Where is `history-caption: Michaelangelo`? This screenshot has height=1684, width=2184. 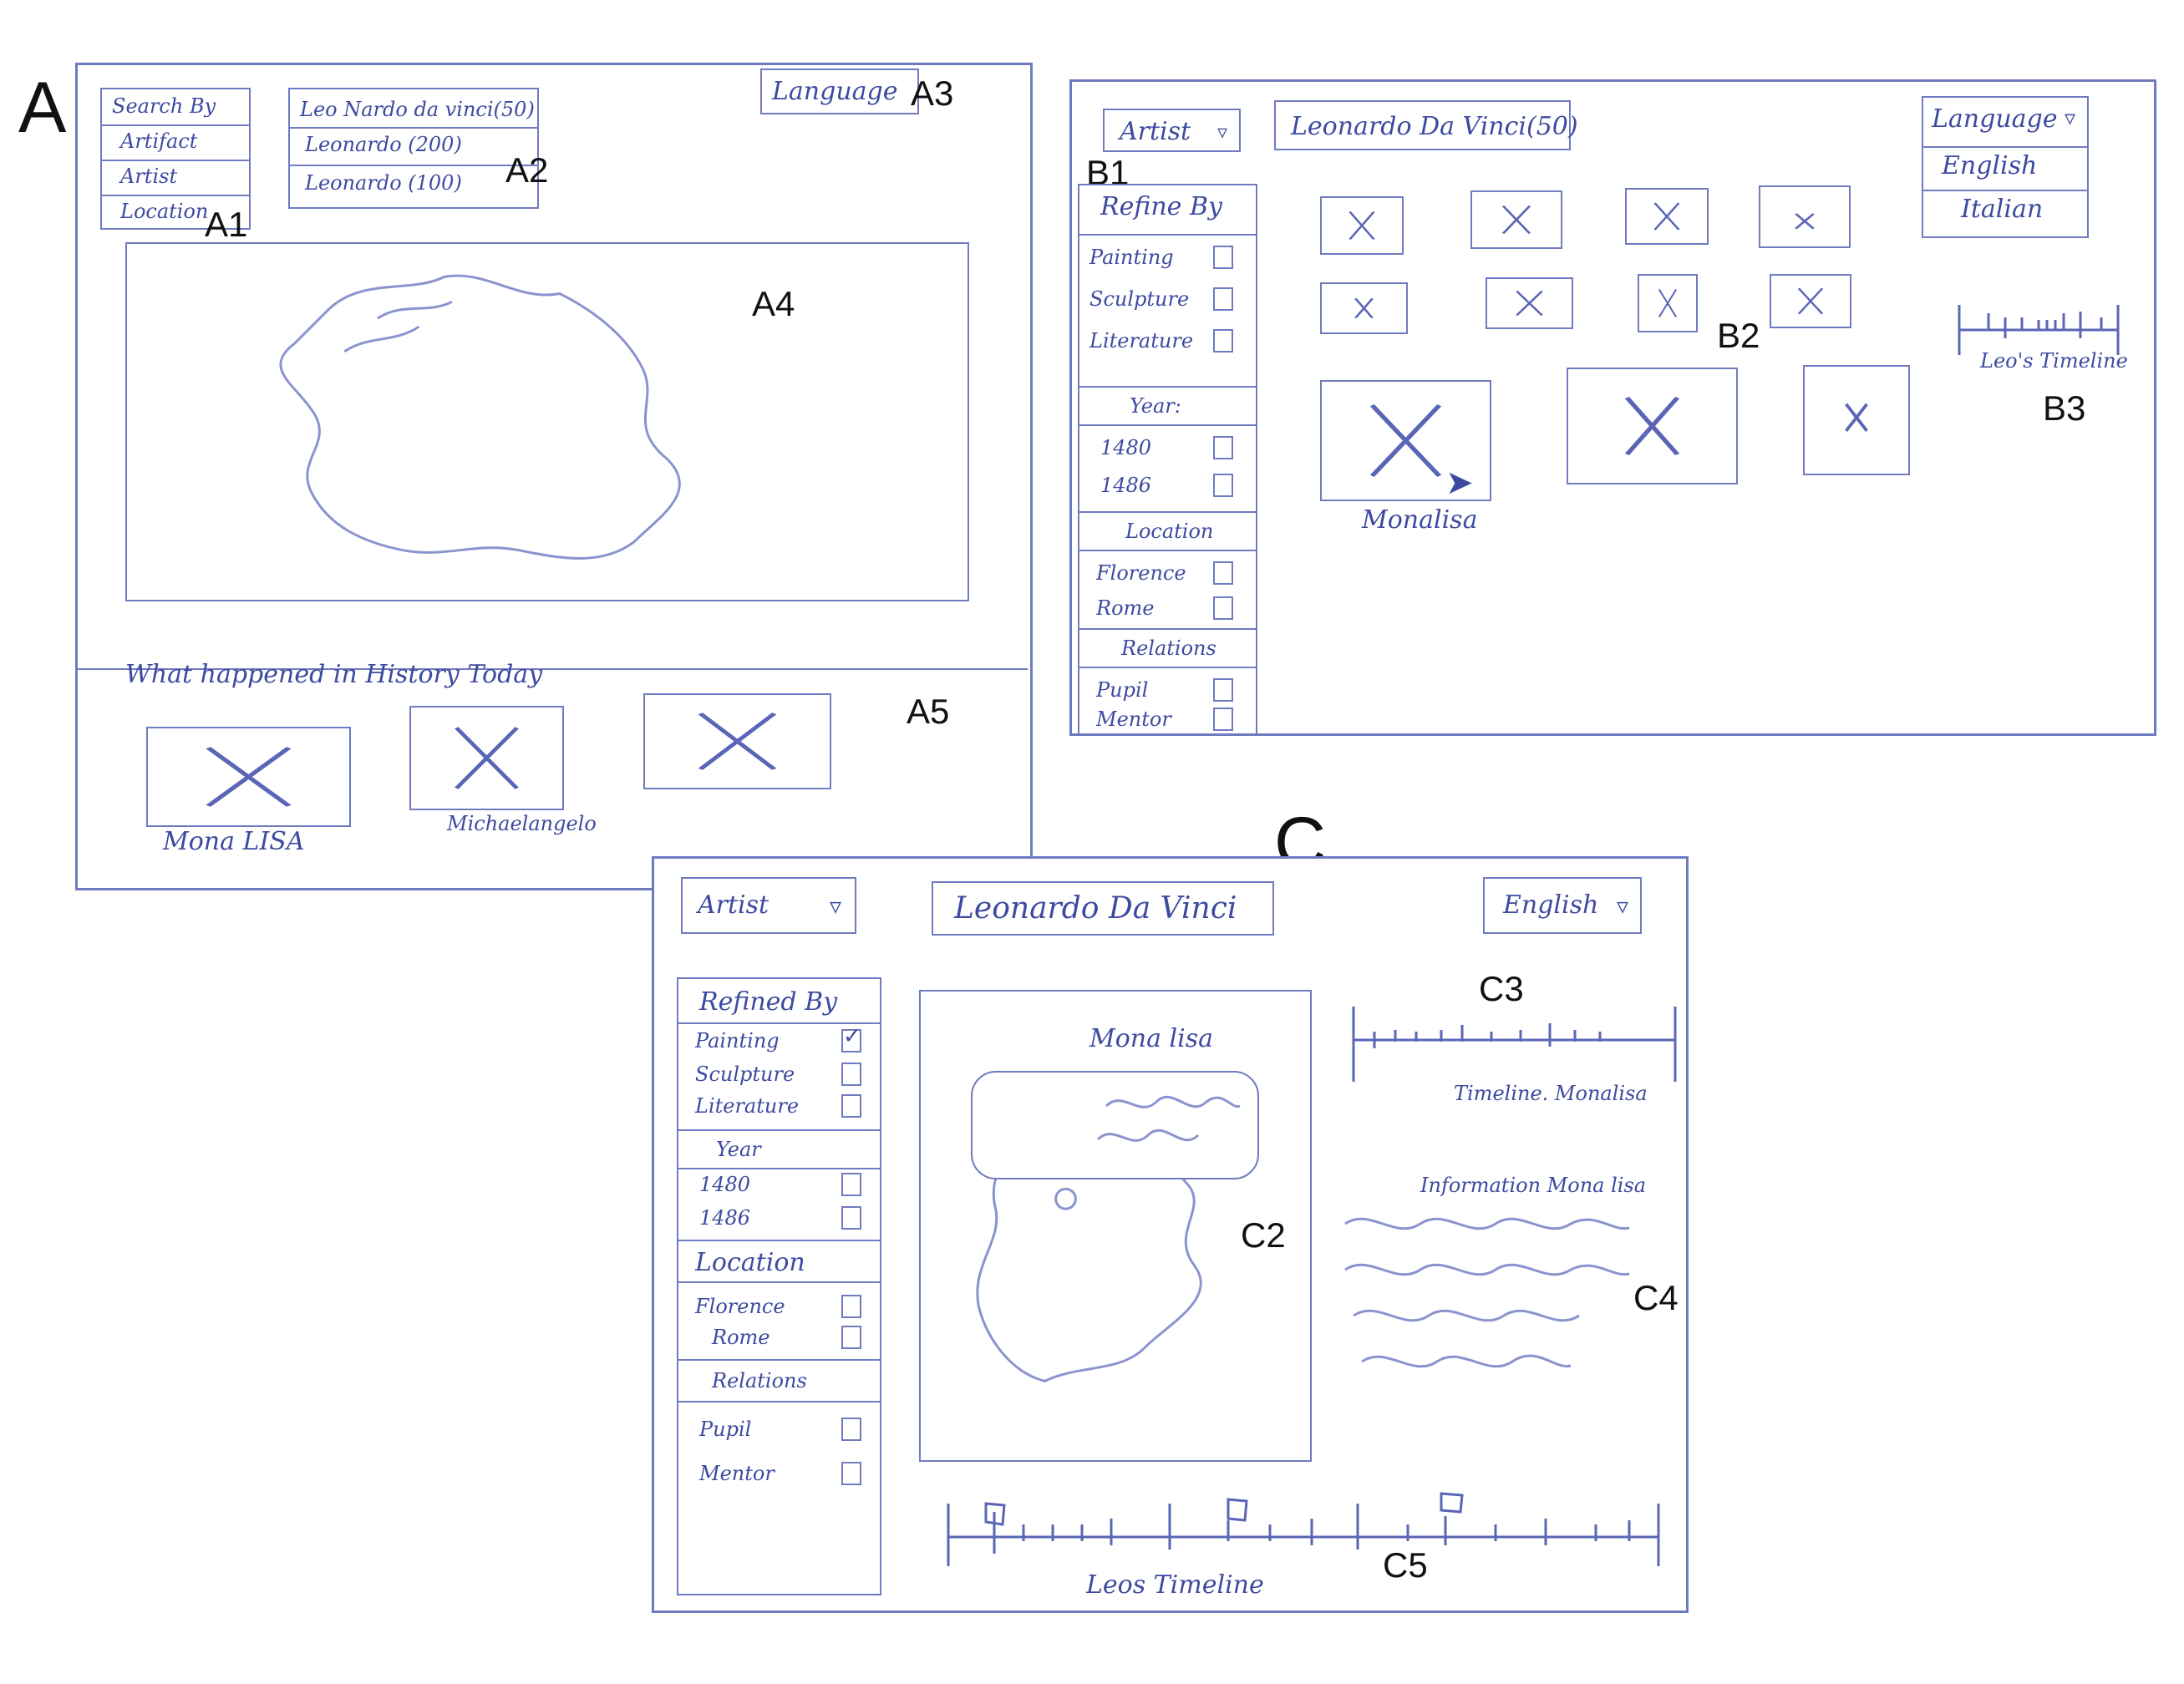
history-caption: Michaelangelo is located at coordinates (522, 823).